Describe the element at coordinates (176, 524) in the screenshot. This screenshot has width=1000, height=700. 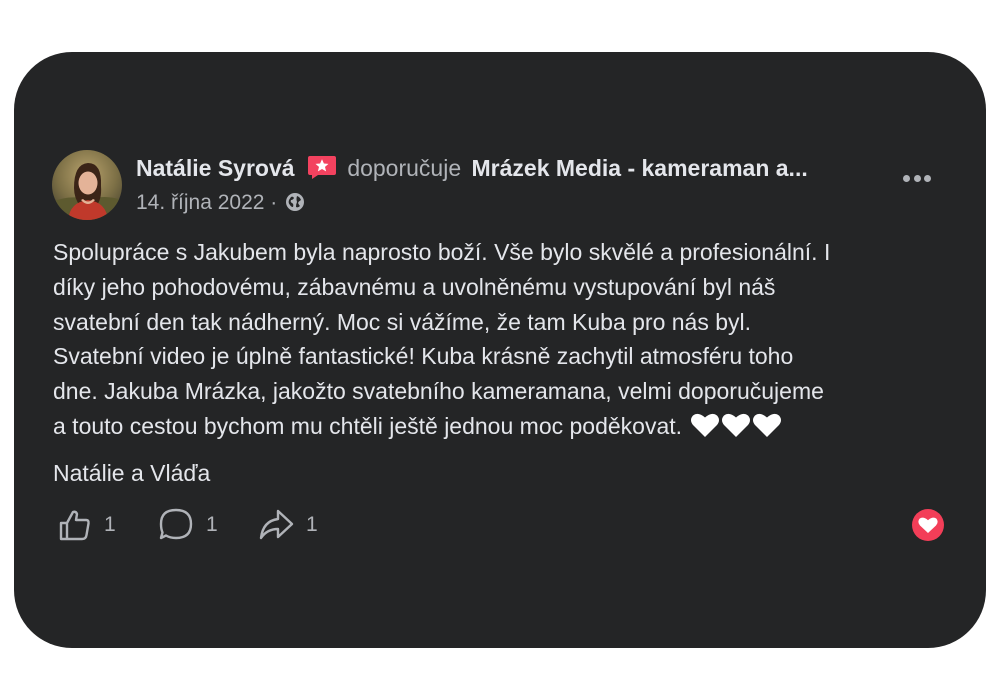
I see `comment-bubble-icon` at that location.